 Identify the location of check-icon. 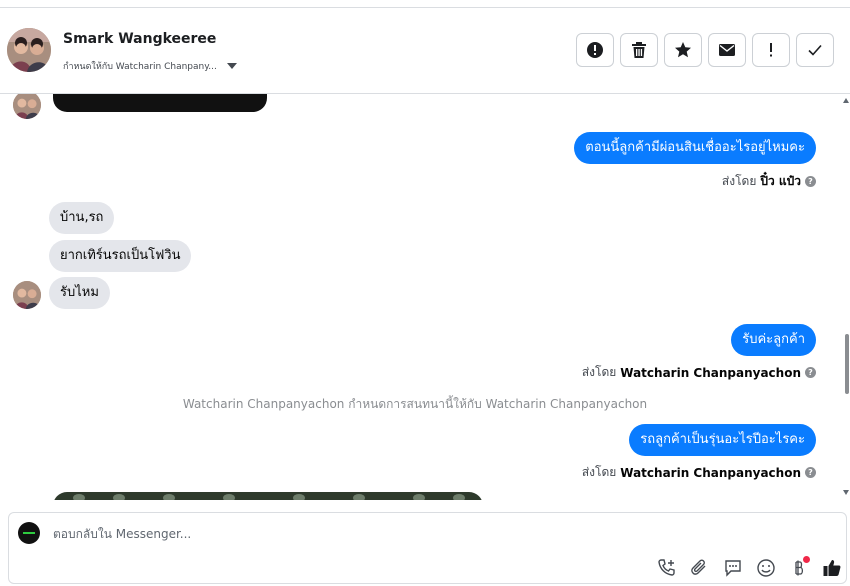
(815, 50).